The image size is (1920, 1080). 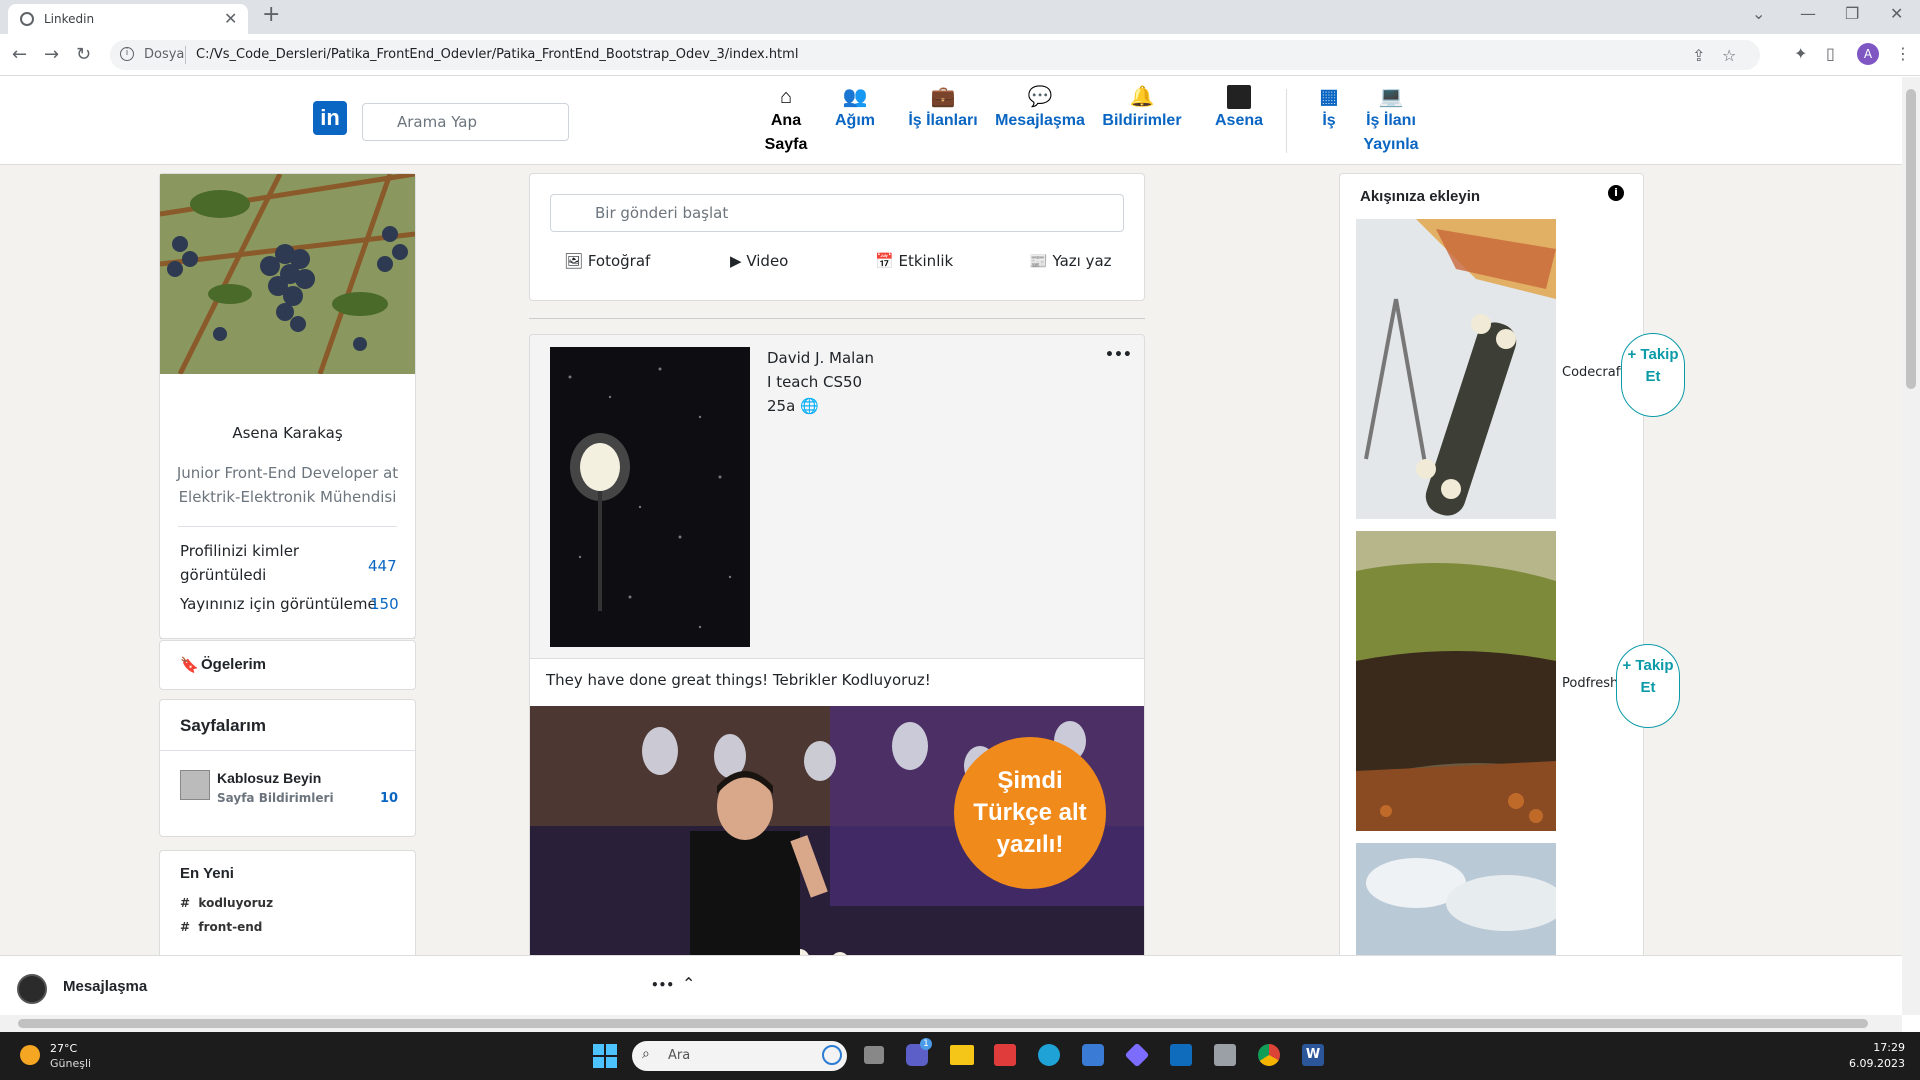 What do you see at coordinates (874, 1055) in the screenshot?
I see `task-view-icon` at bounding box center [874, 1055].